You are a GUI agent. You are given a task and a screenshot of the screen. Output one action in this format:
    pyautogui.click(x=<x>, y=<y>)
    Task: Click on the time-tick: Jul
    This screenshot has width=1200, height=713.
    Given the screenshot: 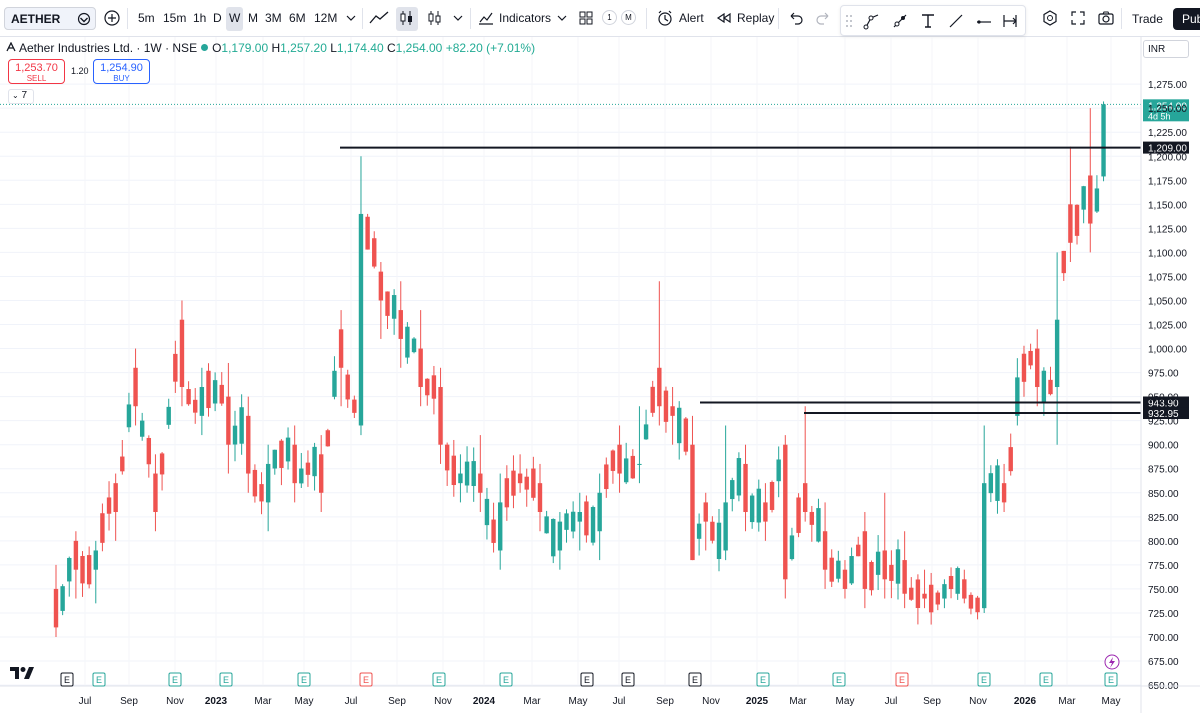 What is the action you would take?
    pyautogui.click(x=619, y=701)
    